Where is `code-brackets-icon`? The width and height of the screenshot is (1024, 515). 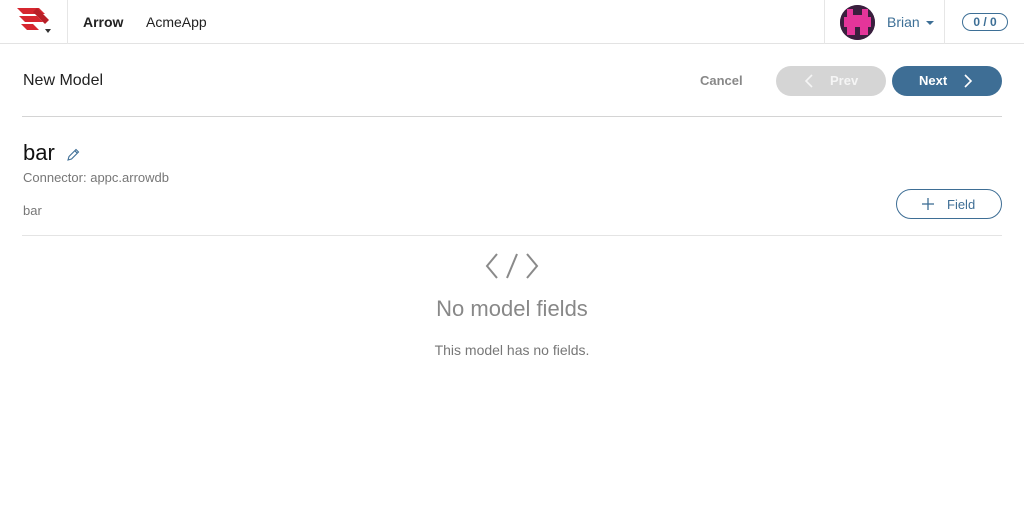 code-brackets-icon is located at coordinates (512, 266).